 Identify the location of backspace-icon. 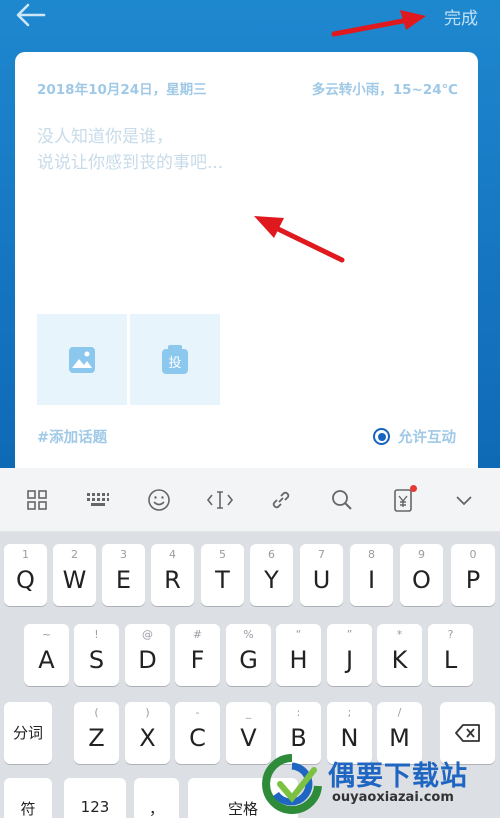
(467, 733).